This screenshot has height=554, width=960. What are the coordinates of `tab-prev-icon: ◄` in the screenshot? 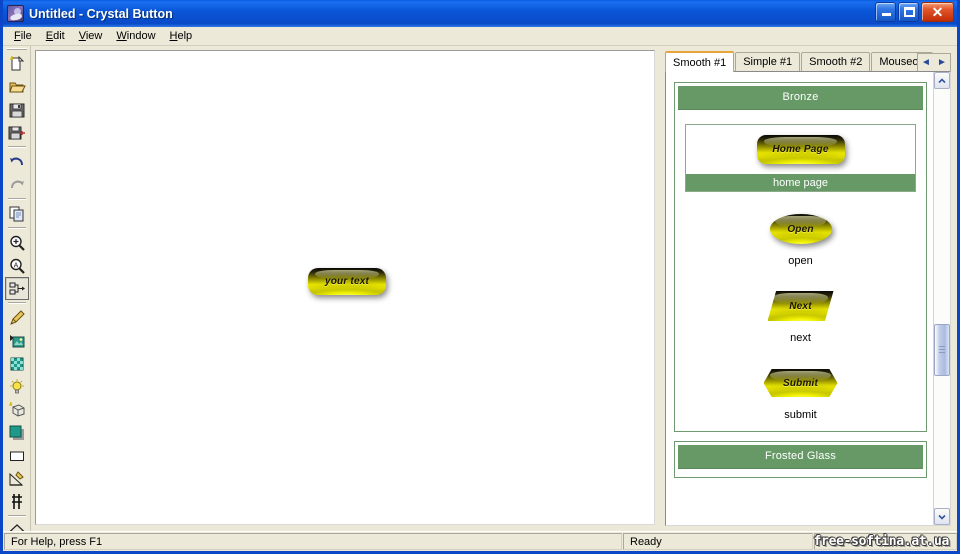 It's located at (926, 62).